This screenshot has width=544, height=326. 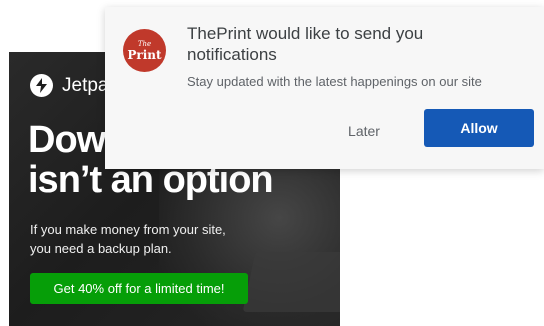 I want to click on logo-text-big: Print, so click(x=144, y=54).